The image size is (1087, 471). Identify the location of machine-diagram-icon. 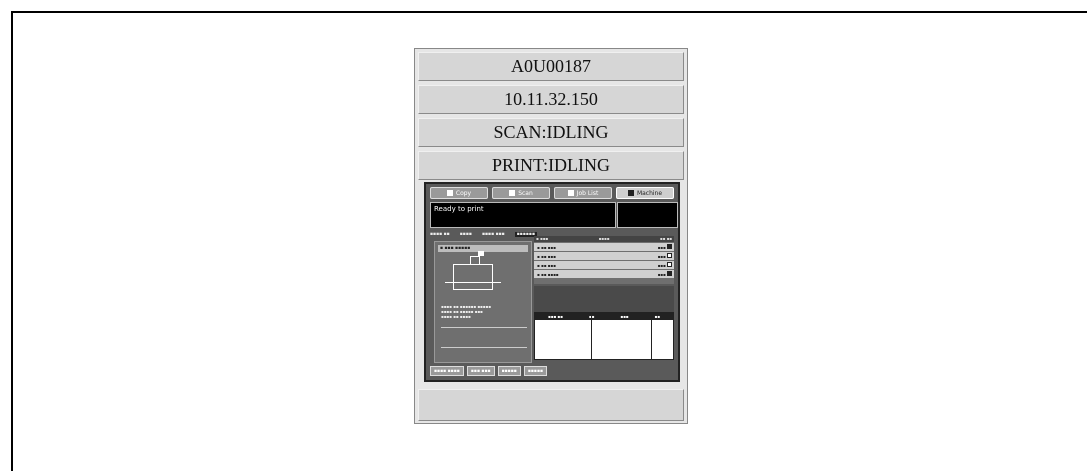
(473, 270).